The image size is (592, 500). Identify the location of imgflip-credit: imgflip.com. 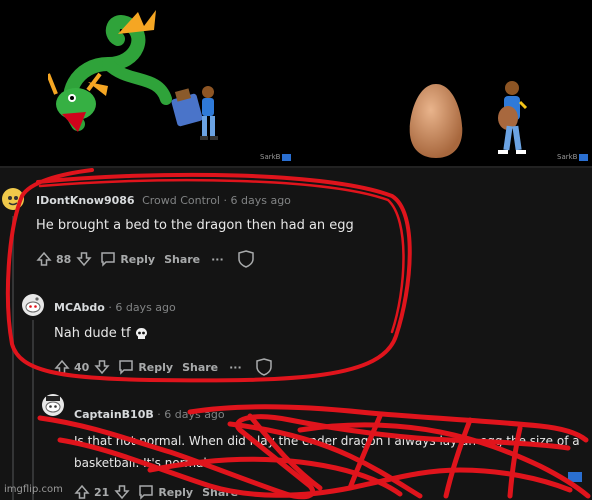
(33, 489).